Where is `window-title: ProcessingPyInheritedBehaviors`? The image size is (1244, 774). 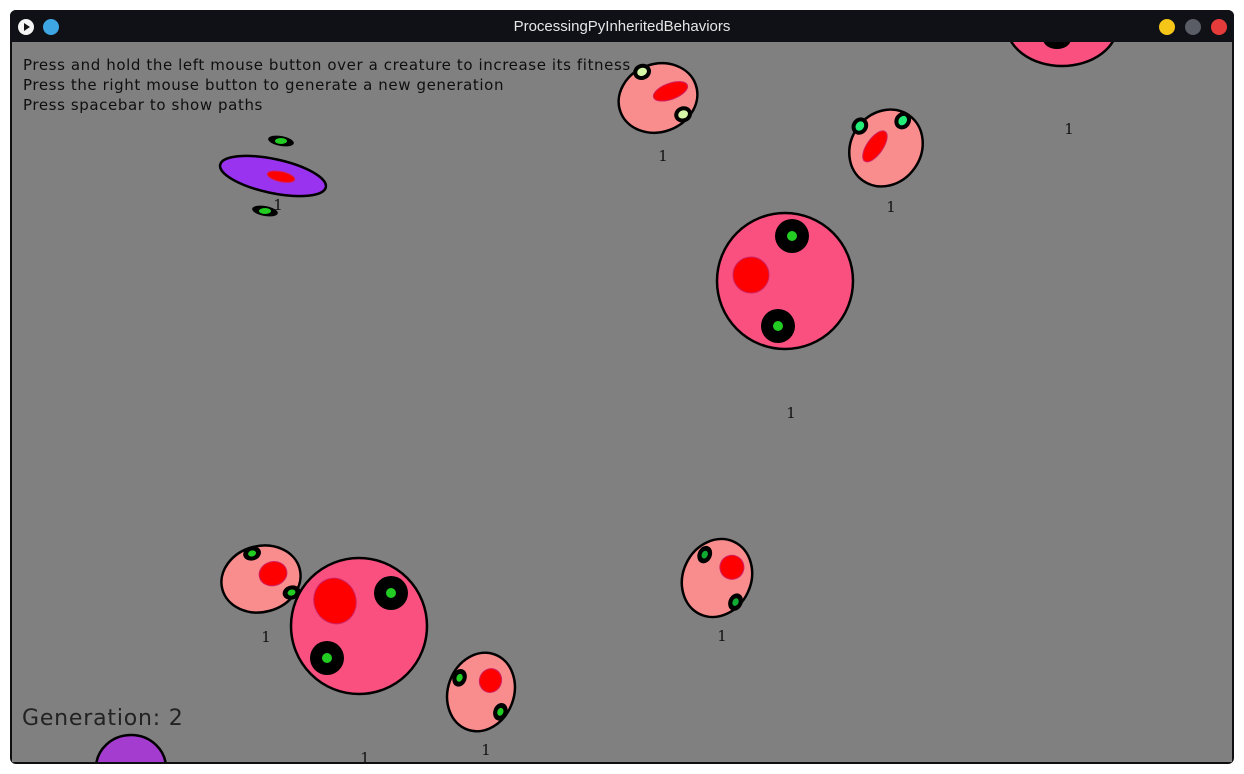
window-title: ProcessingPyInheritedBehaviors is located at coordinates (622, 26).